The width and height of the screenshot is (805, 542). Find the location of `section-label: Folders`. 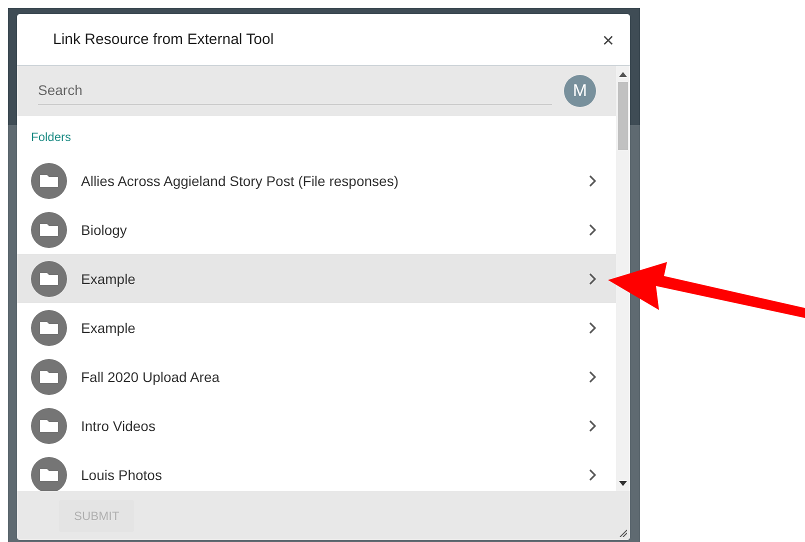

section-label: Folders is located at coordinates (51, 137).